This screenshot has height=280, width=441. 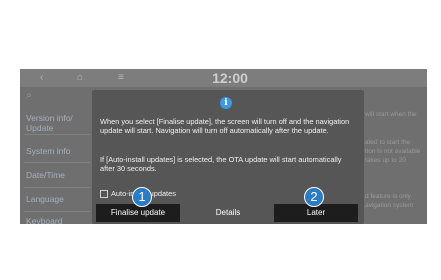 What do you see at coordinates (393, 151) in the screenshot?
I see `background-text: tion is not available` at bounding box center [393, 151].